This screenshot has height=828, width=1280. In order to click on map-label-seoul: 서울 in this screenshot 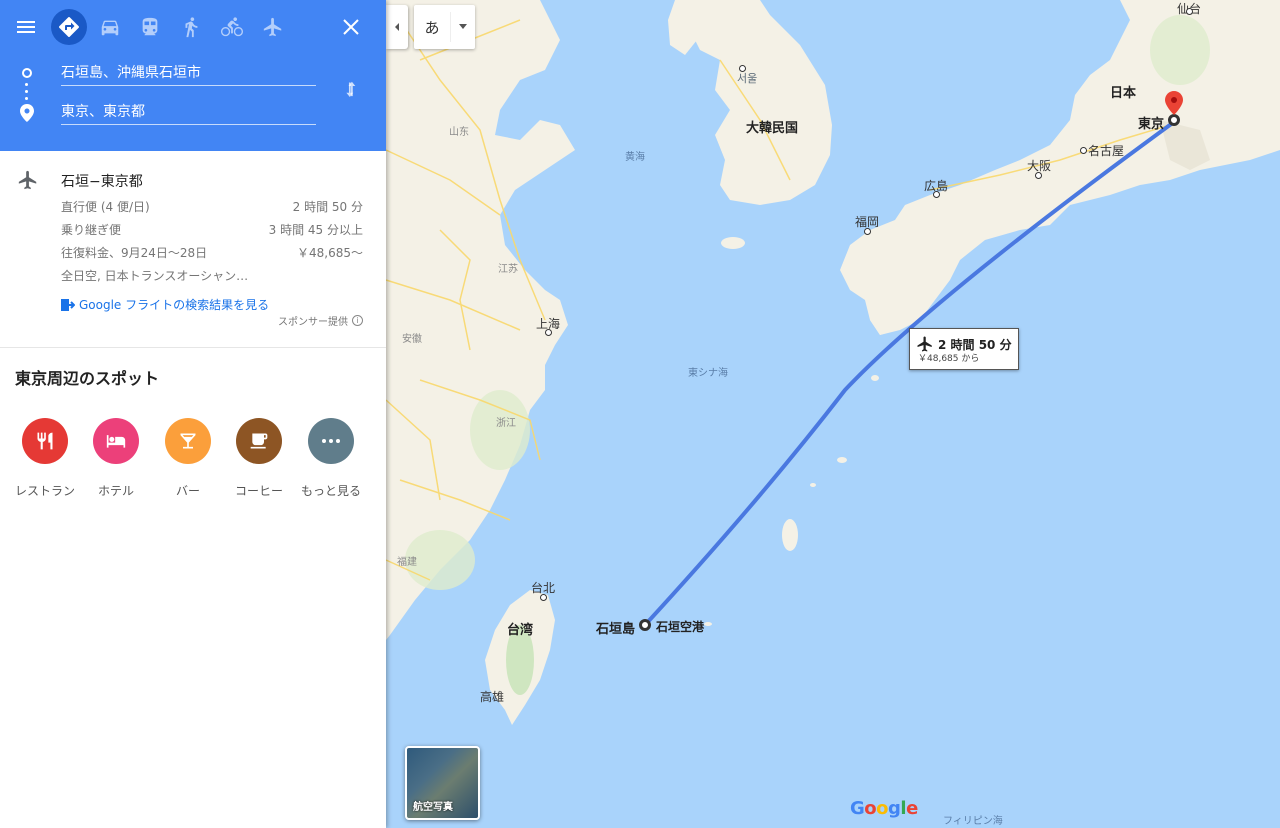, I will do `click(747, 78)`.